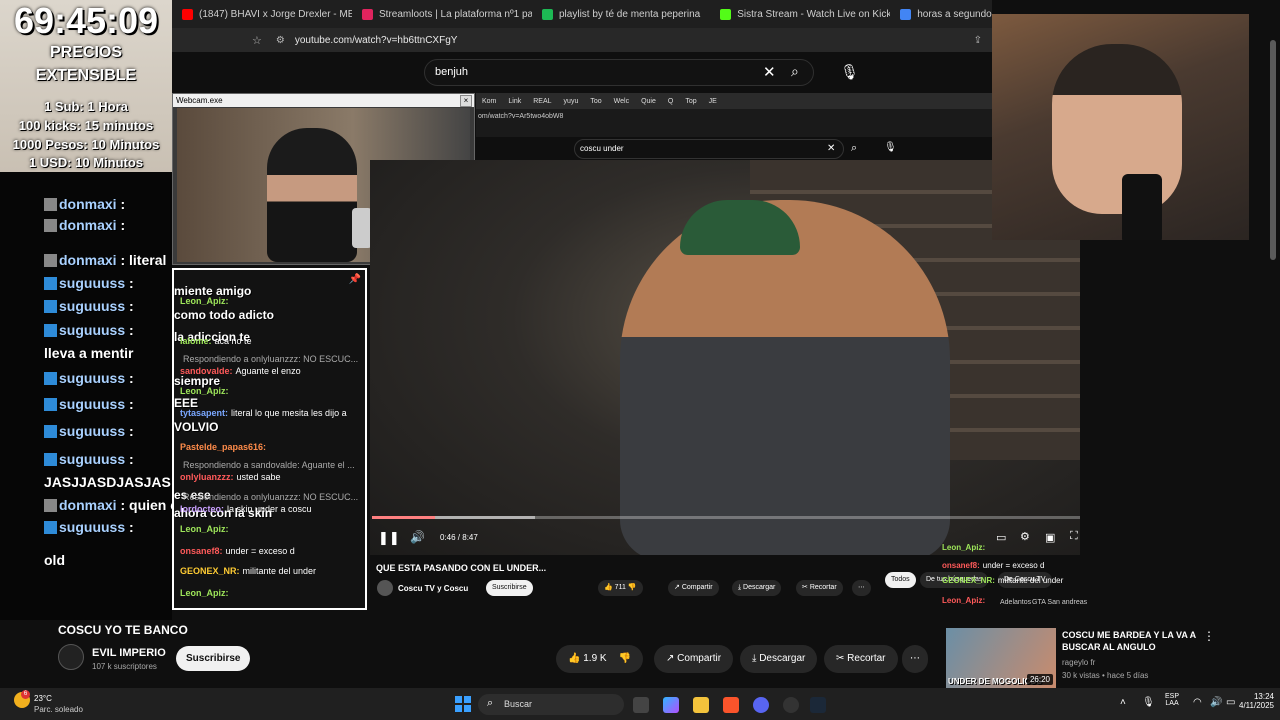 This screenshot has width=1280, height=720. Describe the element at coordinates (196, 341) in the screenshot. I see `chat-username: lalome:` at that location.